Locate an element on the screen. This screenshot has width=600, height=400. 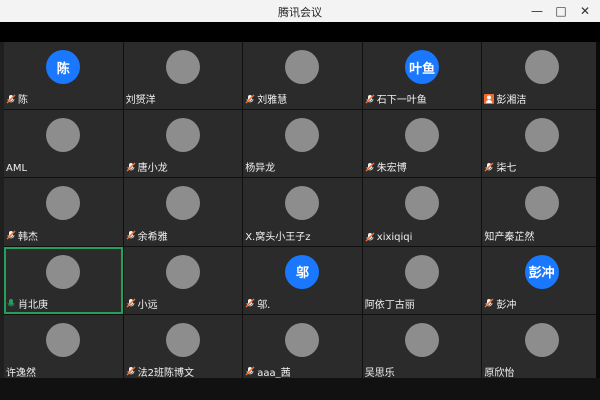
participant-name: 小远 is located at coordinates (147, 305).